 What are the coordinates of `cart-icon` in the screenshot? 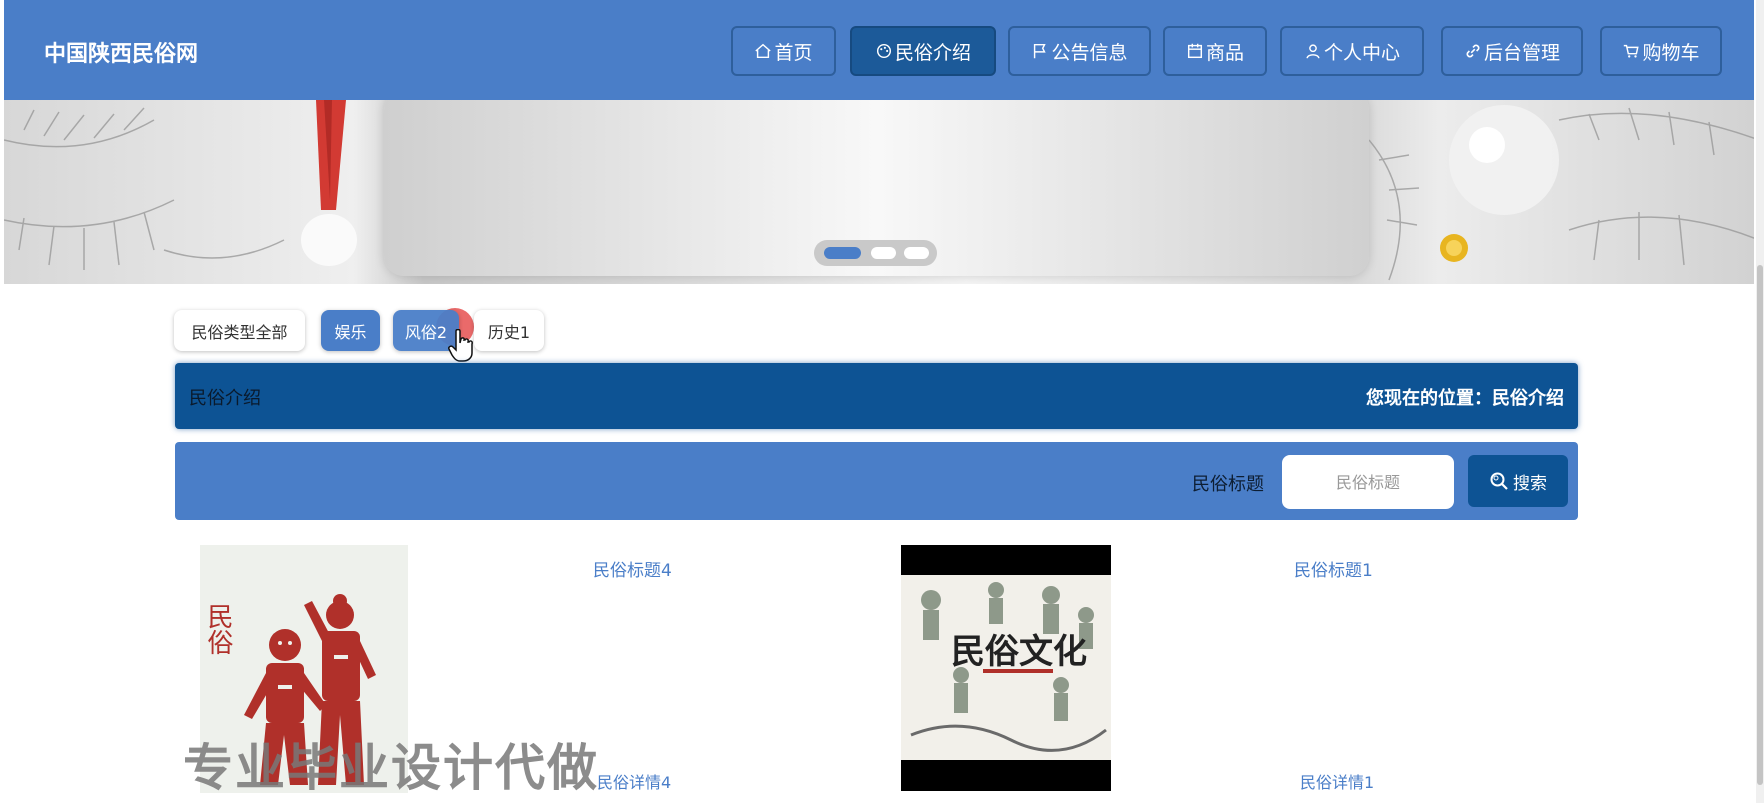 It's located at (1632, 51).